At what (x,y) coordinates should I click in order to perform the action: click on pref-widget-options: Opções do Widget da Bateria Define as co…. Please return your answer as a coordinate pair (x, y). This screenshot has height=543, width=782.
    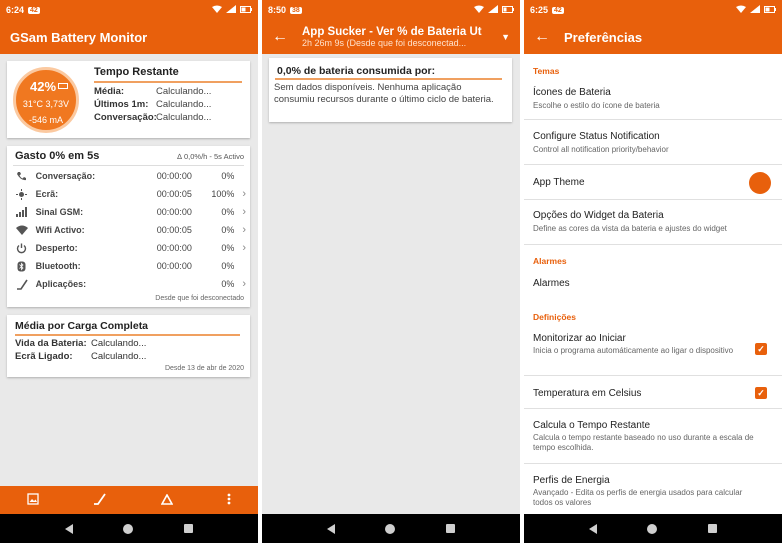
    Looking at the image, I should click on (653, 223).